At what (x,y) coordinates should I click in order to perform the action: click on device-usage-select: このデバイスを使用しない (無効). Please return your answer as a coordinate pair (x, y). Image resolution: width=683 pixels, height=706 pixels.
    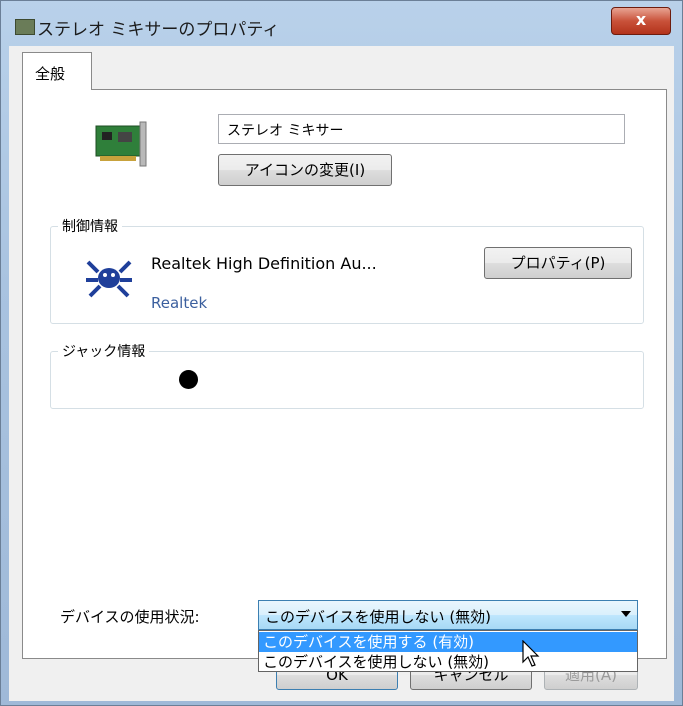
    Looking at the image, I should click on (448, 615).